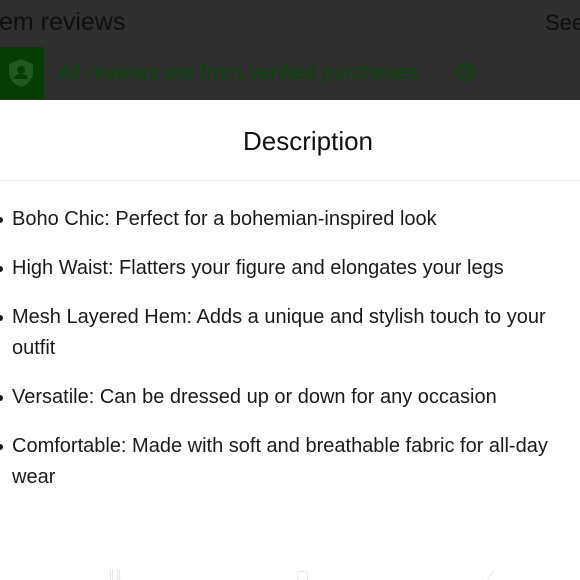  Describe the element at coordinates (22, 73) in the screenshot. I see `shield-icon` at that location.